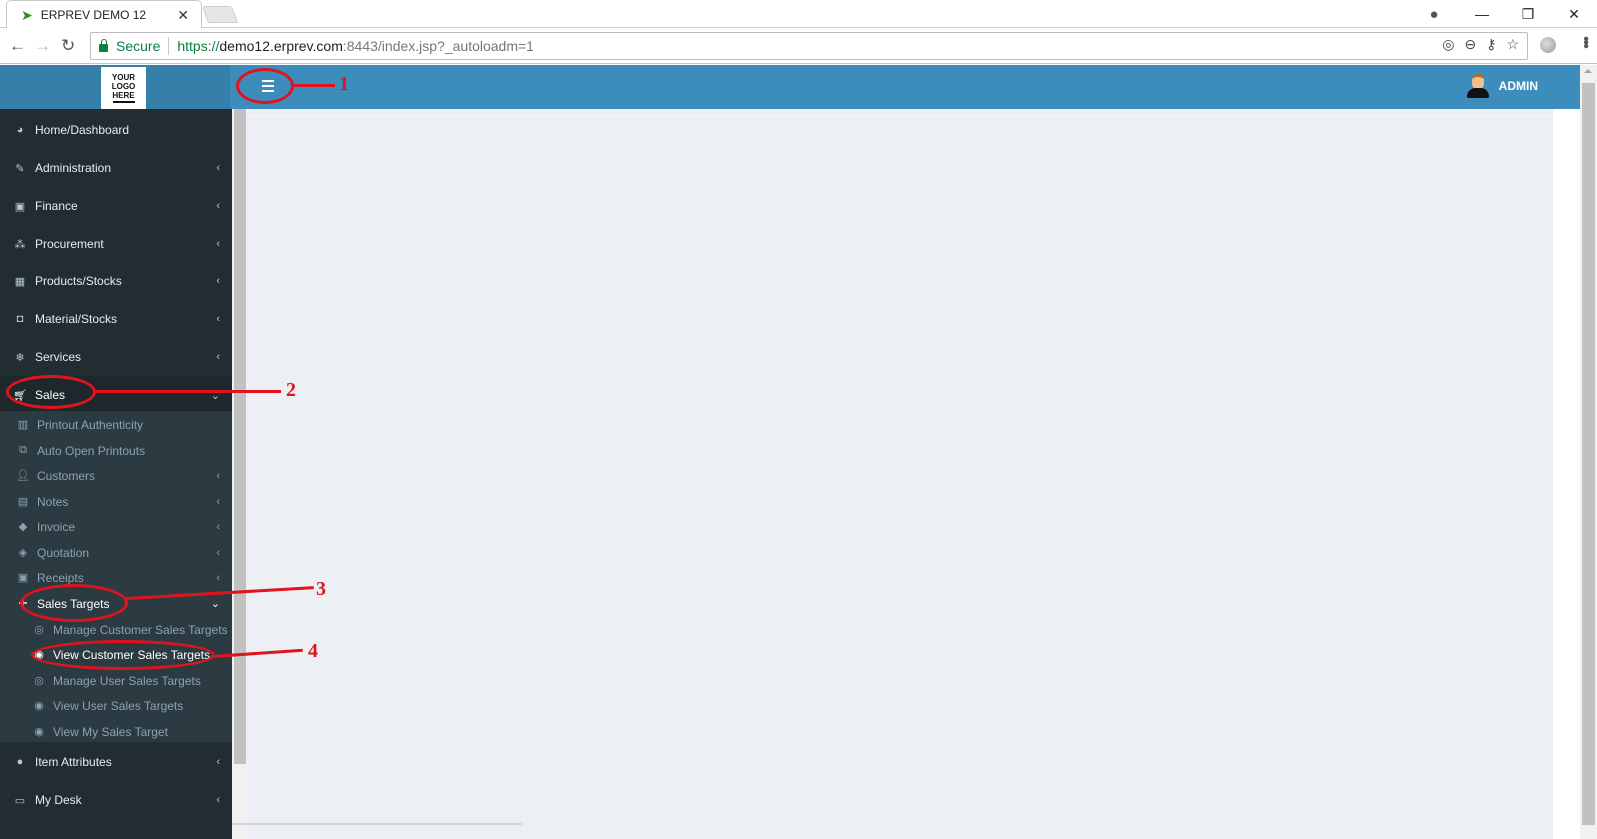 This screenshot has height=839, width=1597. I want to click on cart-icon: 🛒︎, so click(20, 395).